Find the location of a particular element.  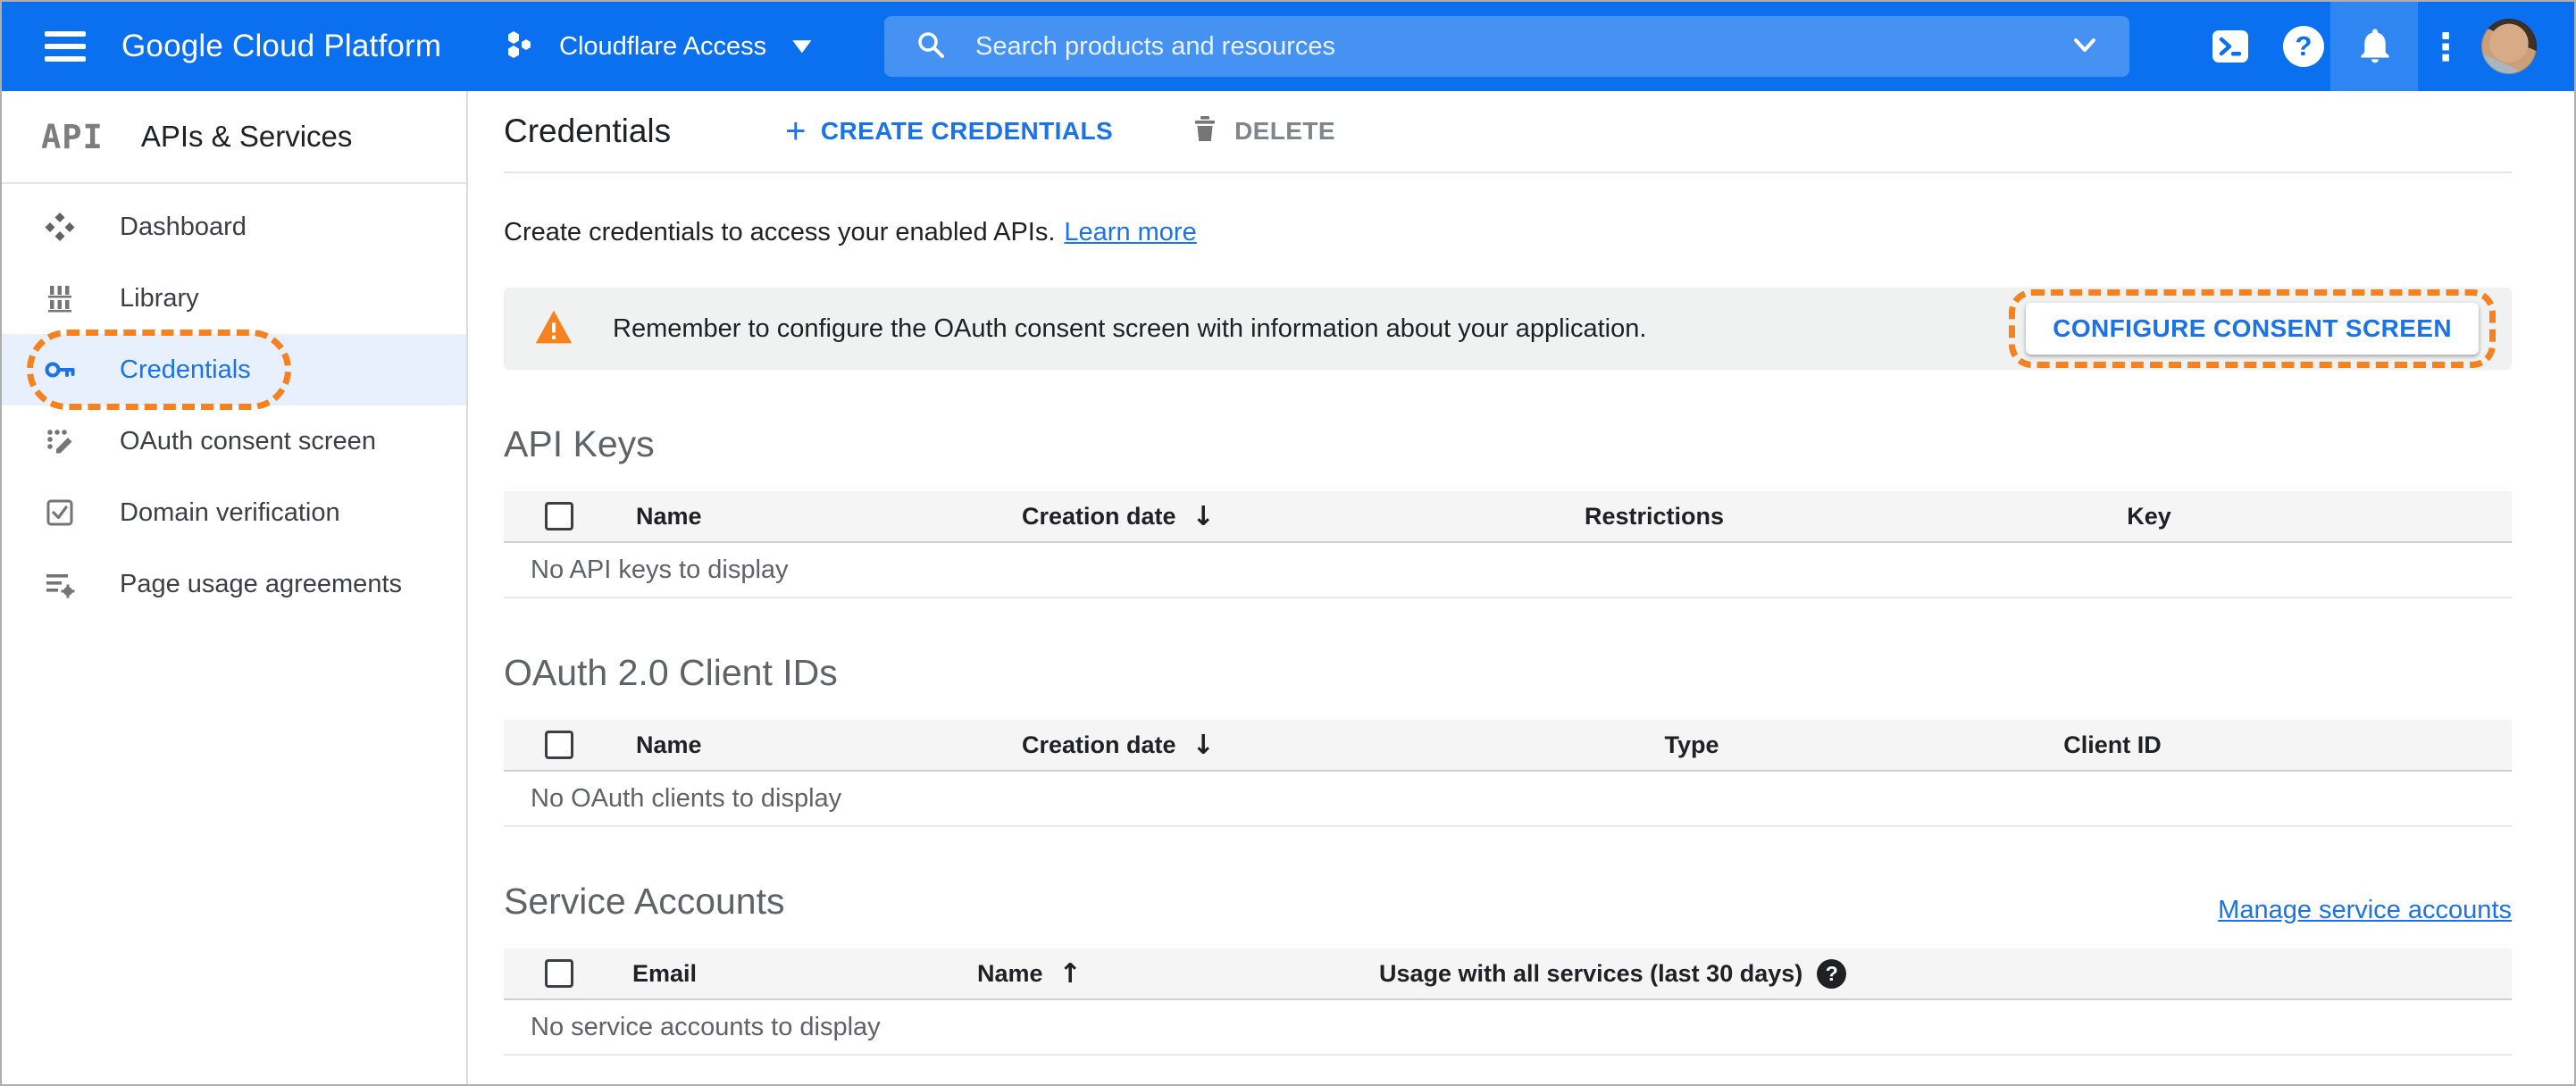

project-selector: Cloudflare Access ▼ is located at coordinates (661, 46).